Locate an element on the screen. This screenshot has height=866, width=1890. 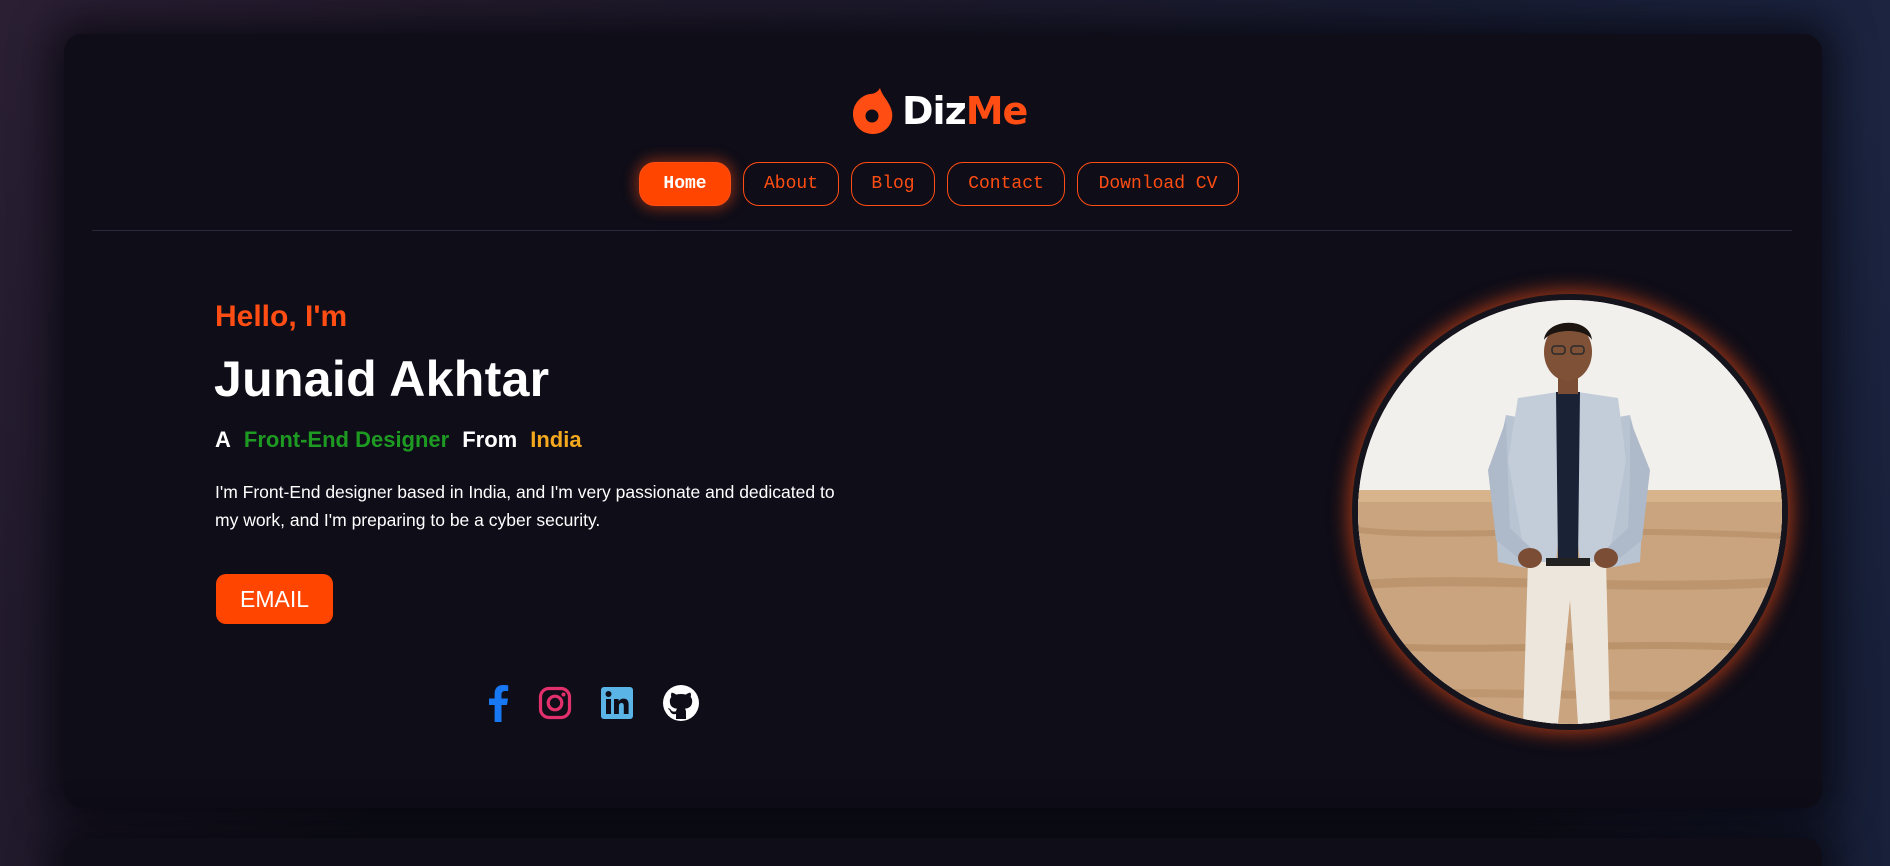
facebook-icon is located at coordinates (499, 703).